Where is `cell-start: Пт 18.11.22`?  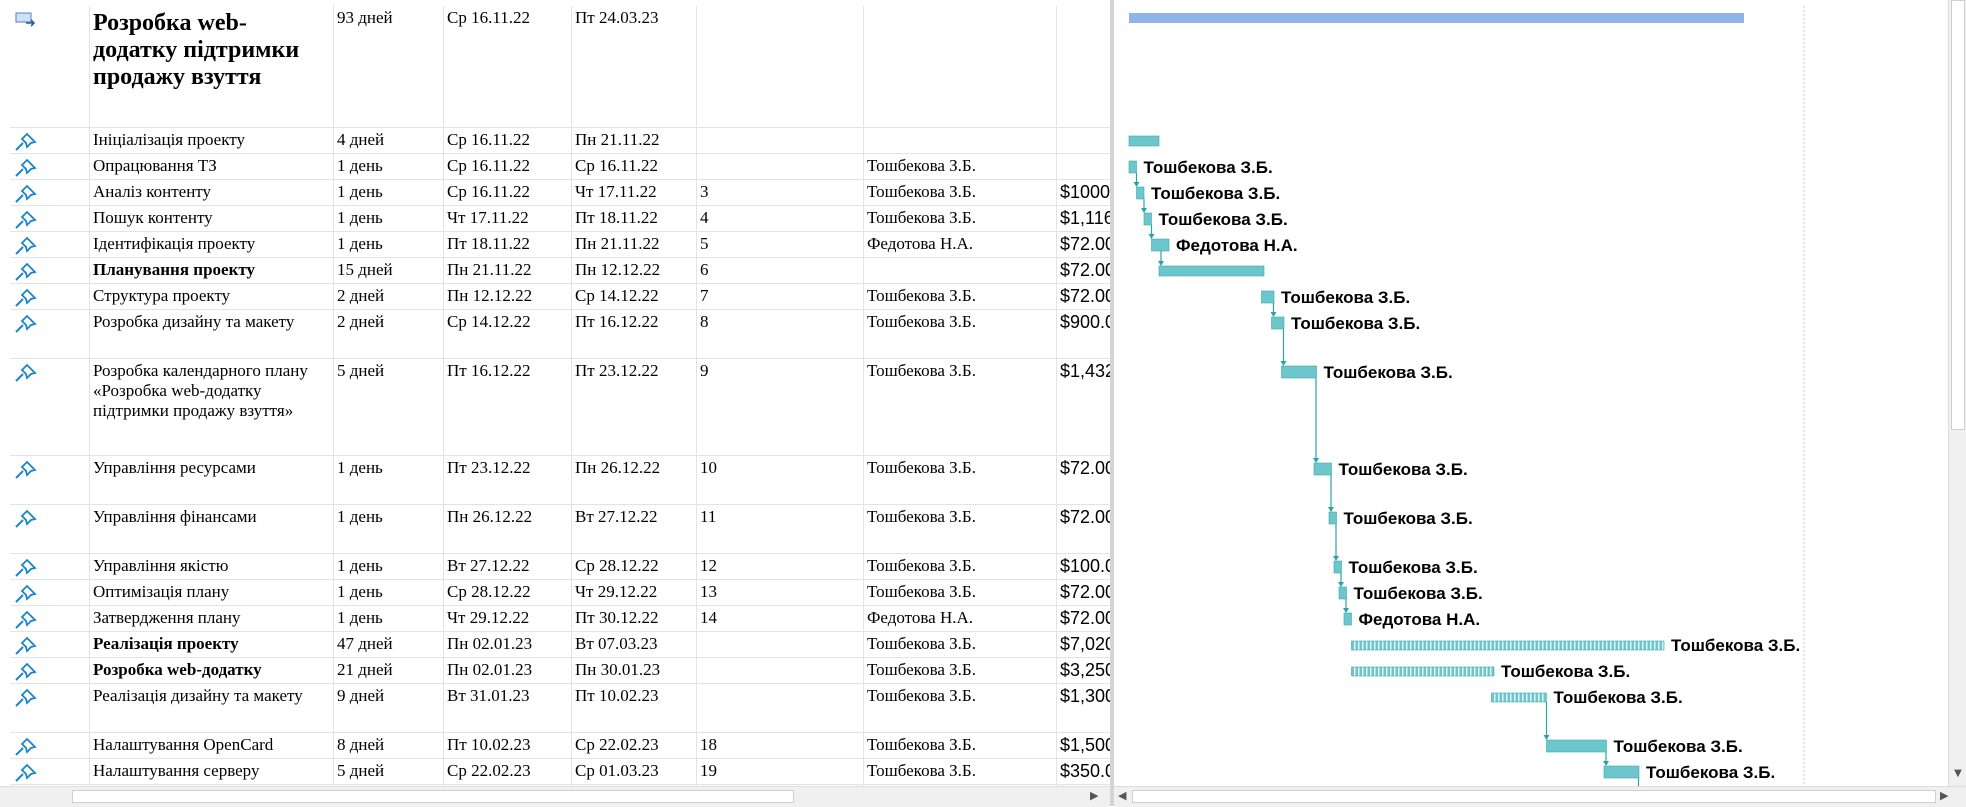 cell-start: Пт 18.11.22 is located at coordinates (508, 244).